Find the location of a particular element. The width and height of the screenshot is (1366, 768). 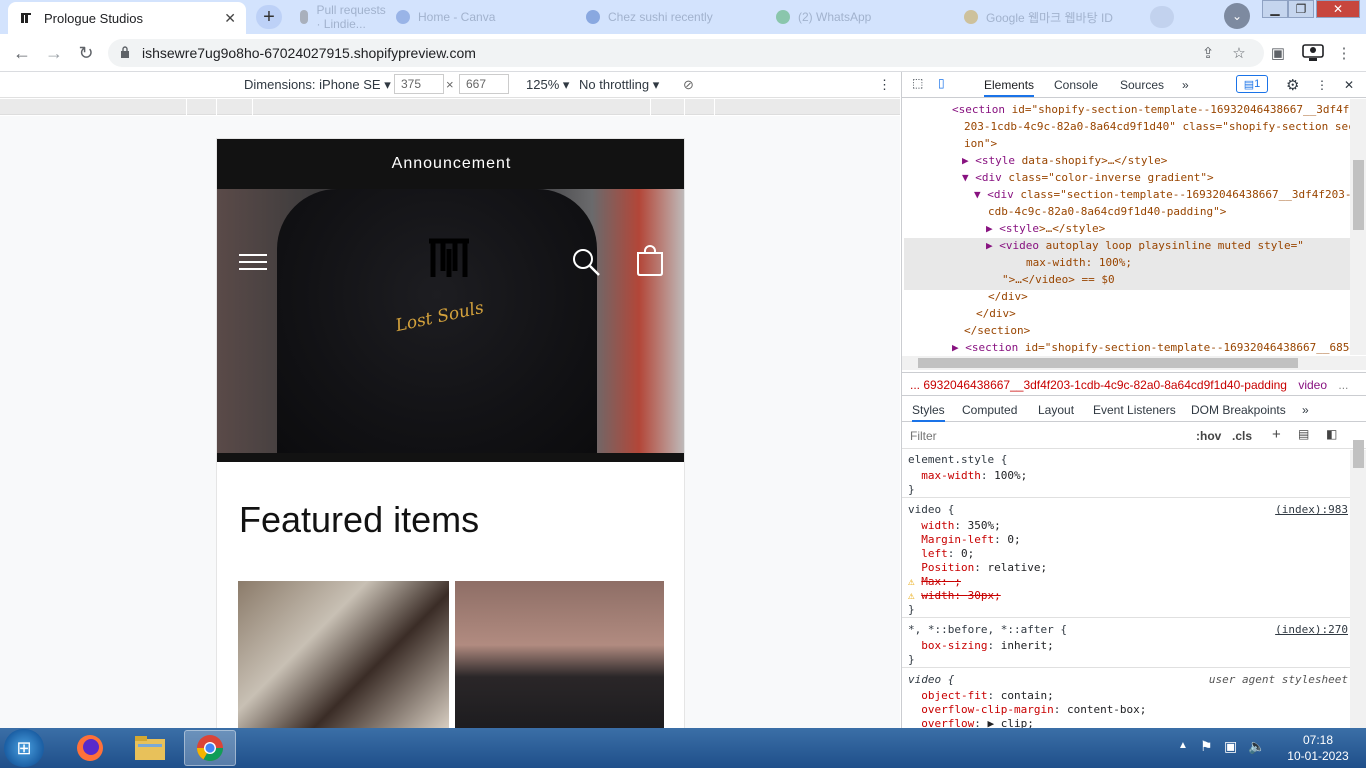

dom-line: ▶ <style data-shopify>…</style> is located at coordinates (1064, 160).